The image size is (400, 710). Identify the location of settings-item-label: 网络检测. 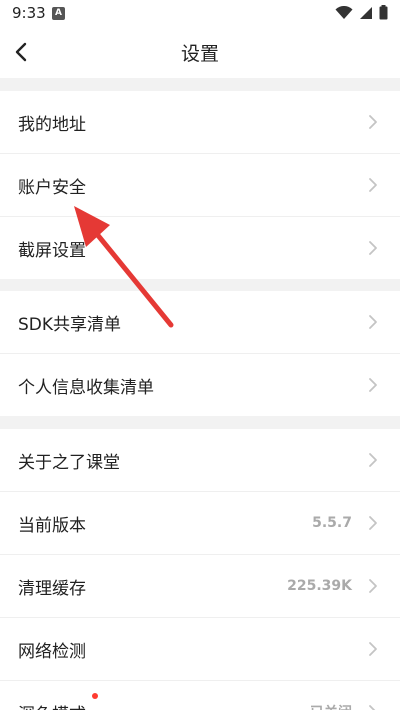
(52, 651).